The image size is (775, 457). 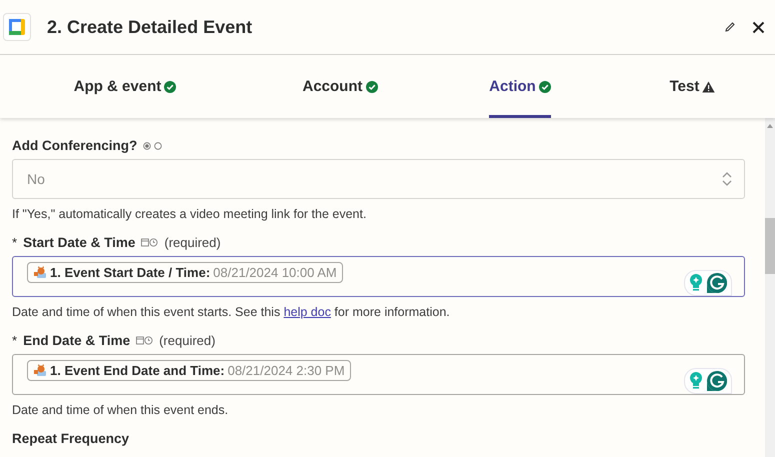 I want to click on step-tab: Action, so click(x=520, y=86).